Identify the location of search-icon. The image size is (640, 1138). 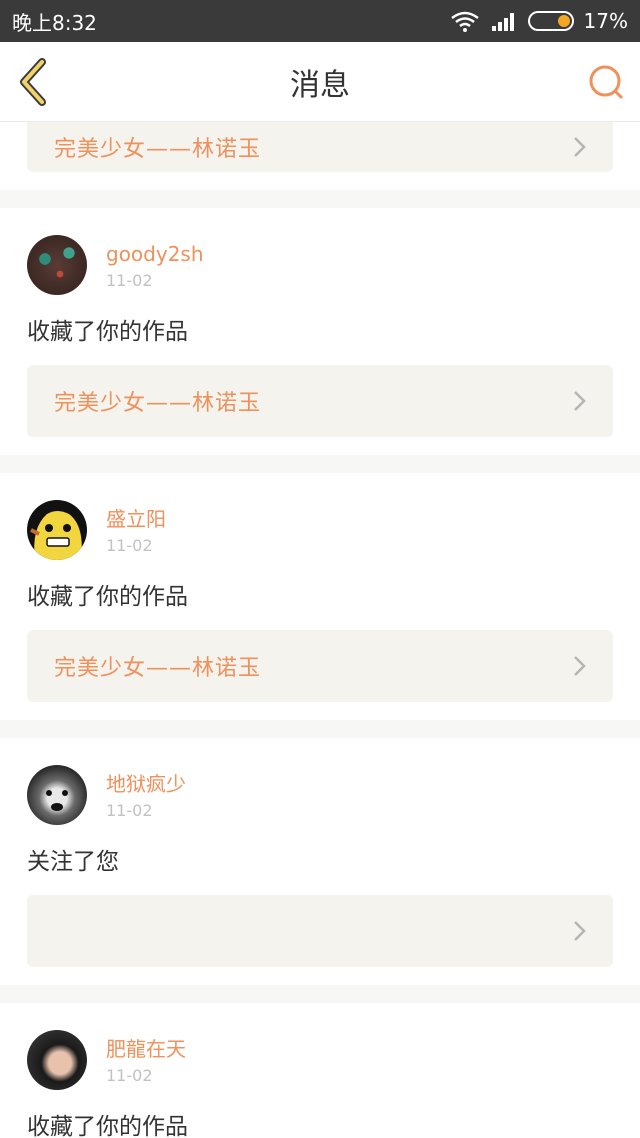
(606, 82).